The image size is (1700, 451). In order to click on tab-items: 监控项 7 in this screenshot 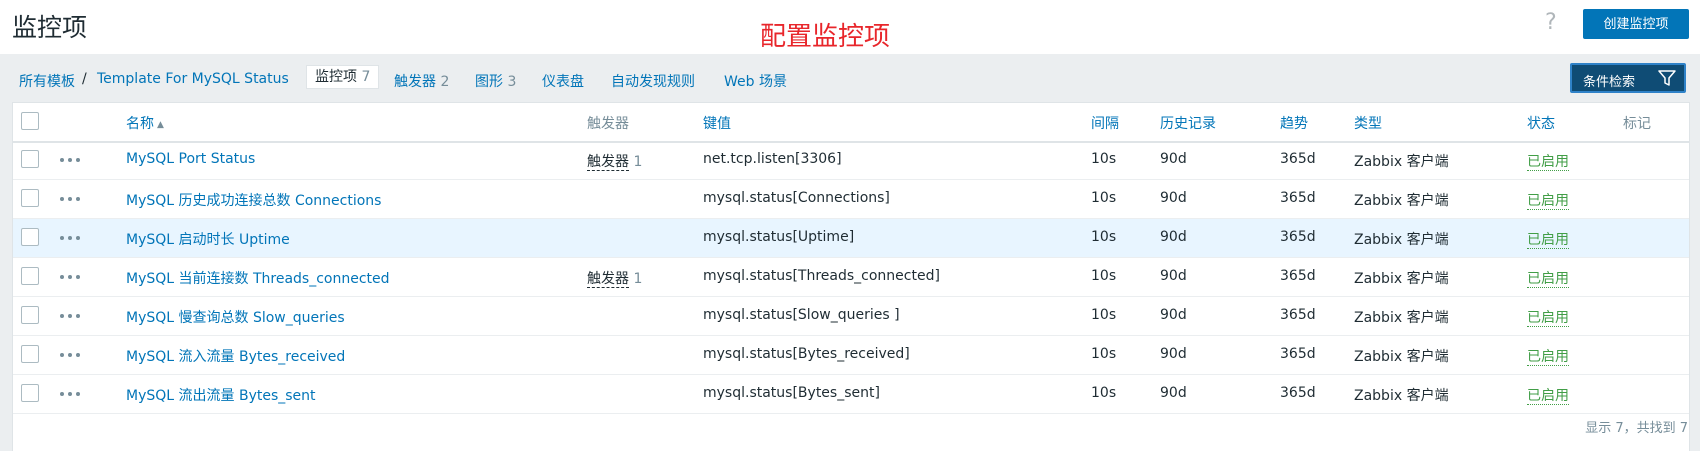, I will do `click(343, 77)`.